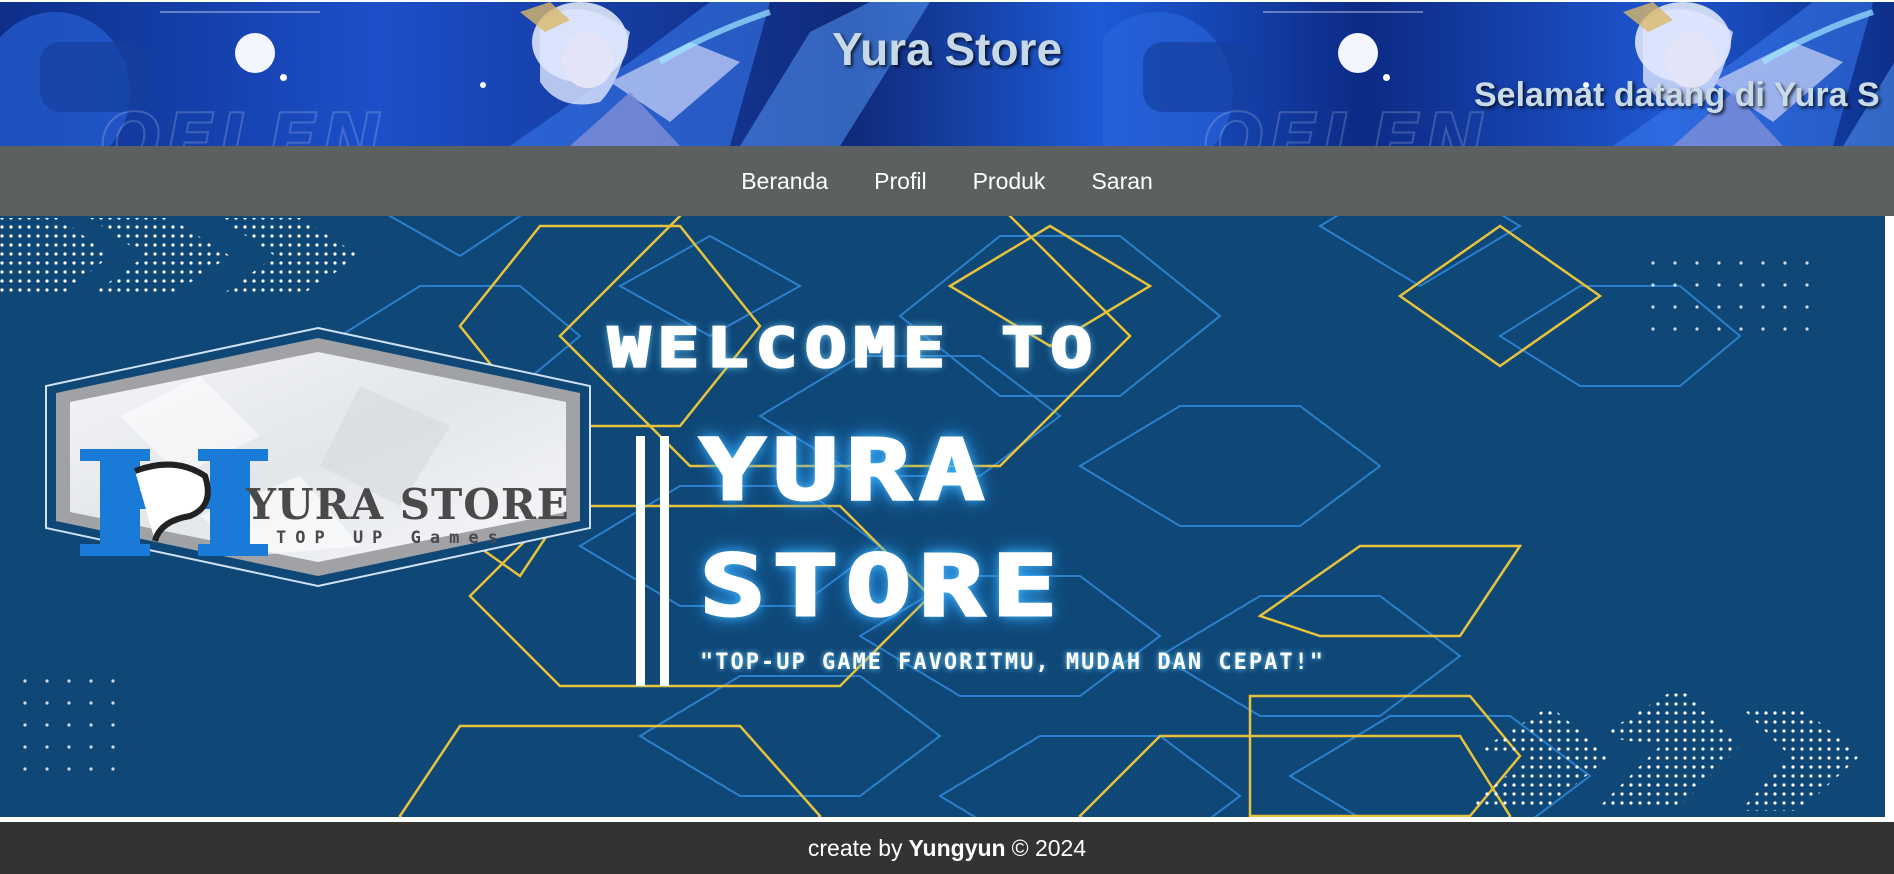  Describe the element at coordinates (957, 847) in the screenshot. I see `footer-author: Yungyun` at that location.